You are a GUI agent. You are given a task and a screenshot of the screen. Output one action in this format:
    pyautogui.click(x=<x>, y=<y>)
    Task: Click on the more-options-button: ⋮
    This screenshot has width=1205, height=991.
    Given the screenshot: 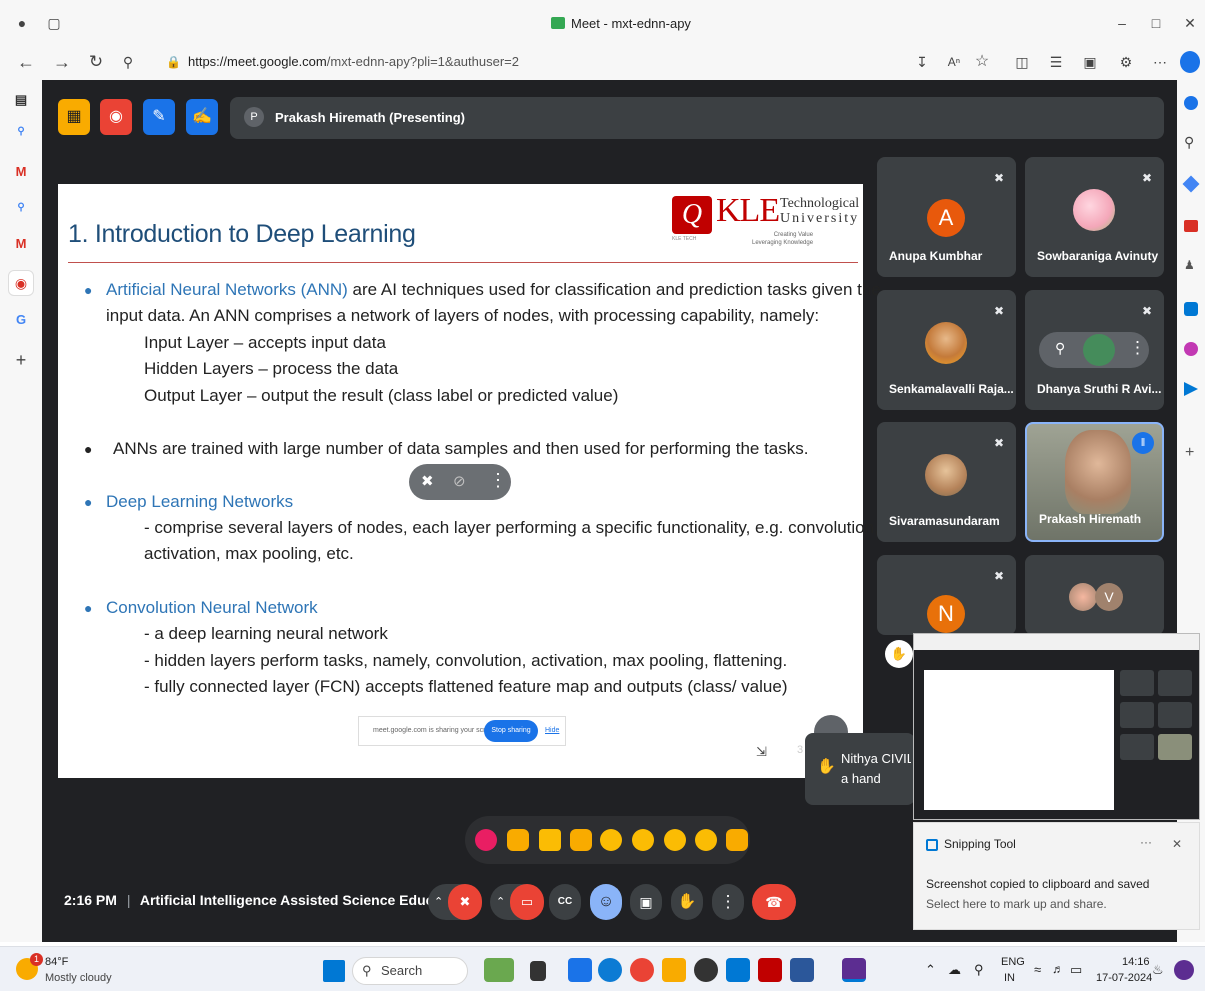 What is the action you would take?
    pyautogui.click(x=728, y=902)
    